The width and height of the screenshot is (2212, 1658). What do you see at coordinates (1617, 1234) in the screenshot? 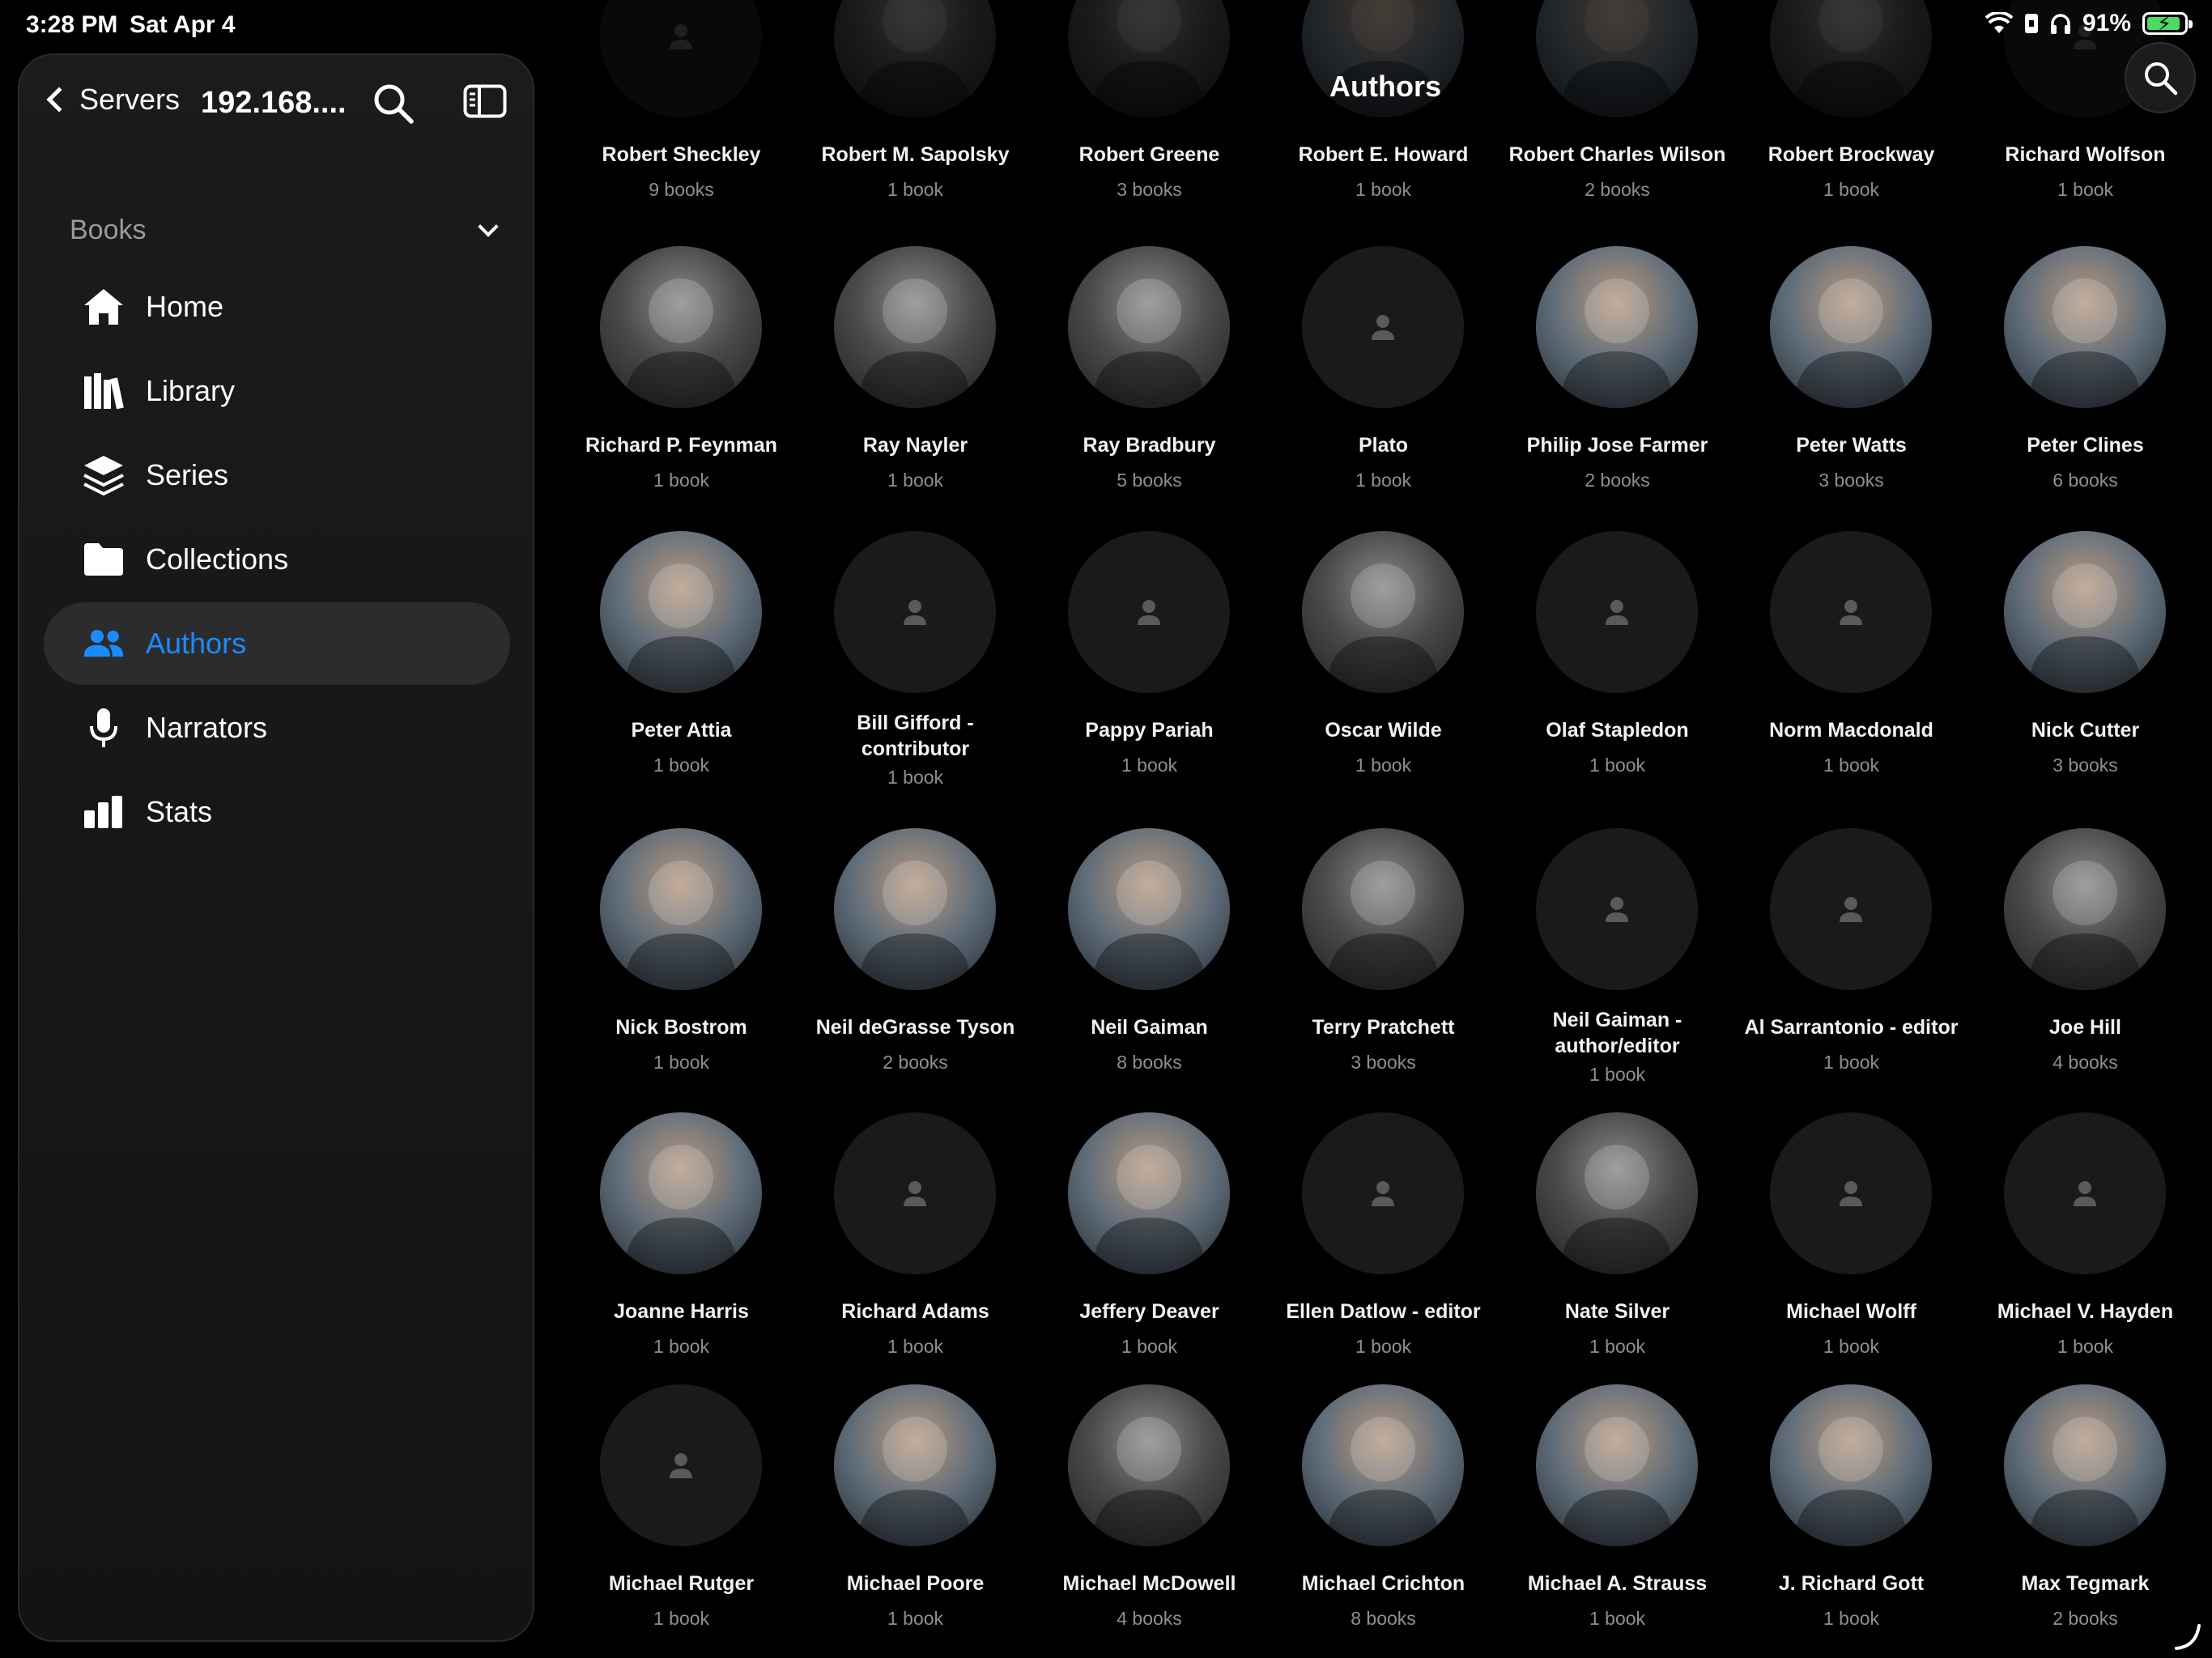
I see `author-card: Nate Silver 1 book` at bounding box center [1617, 1234].